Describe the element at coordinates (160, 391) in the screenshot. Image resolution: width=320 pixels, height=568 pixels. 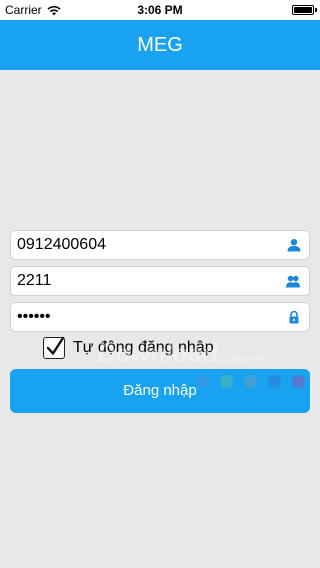
I see `login-button: Đăng nhập` at that location.